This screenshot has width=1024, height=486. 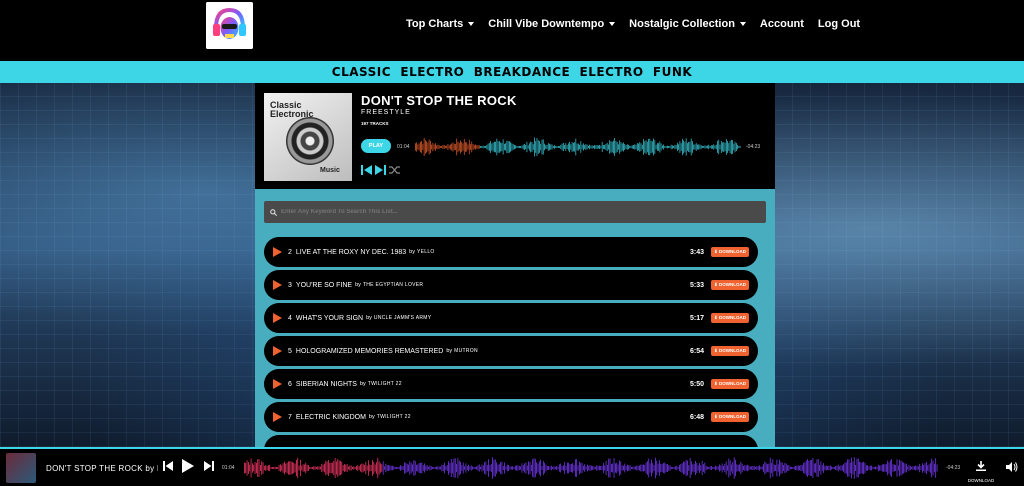 I want to click on skip-back-icon, so click(x=366, y=170).